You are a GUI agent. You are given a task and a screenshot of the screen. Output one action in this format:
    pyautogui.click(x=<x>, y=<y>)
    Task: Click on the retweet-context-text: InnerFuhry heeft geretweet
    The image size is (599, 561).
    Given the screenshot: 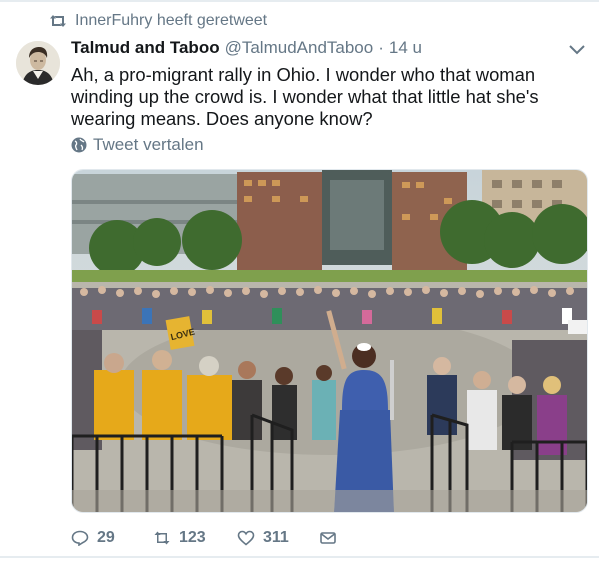 What is the action you would take?
    pyautogui.click(x=171, y=20)
    